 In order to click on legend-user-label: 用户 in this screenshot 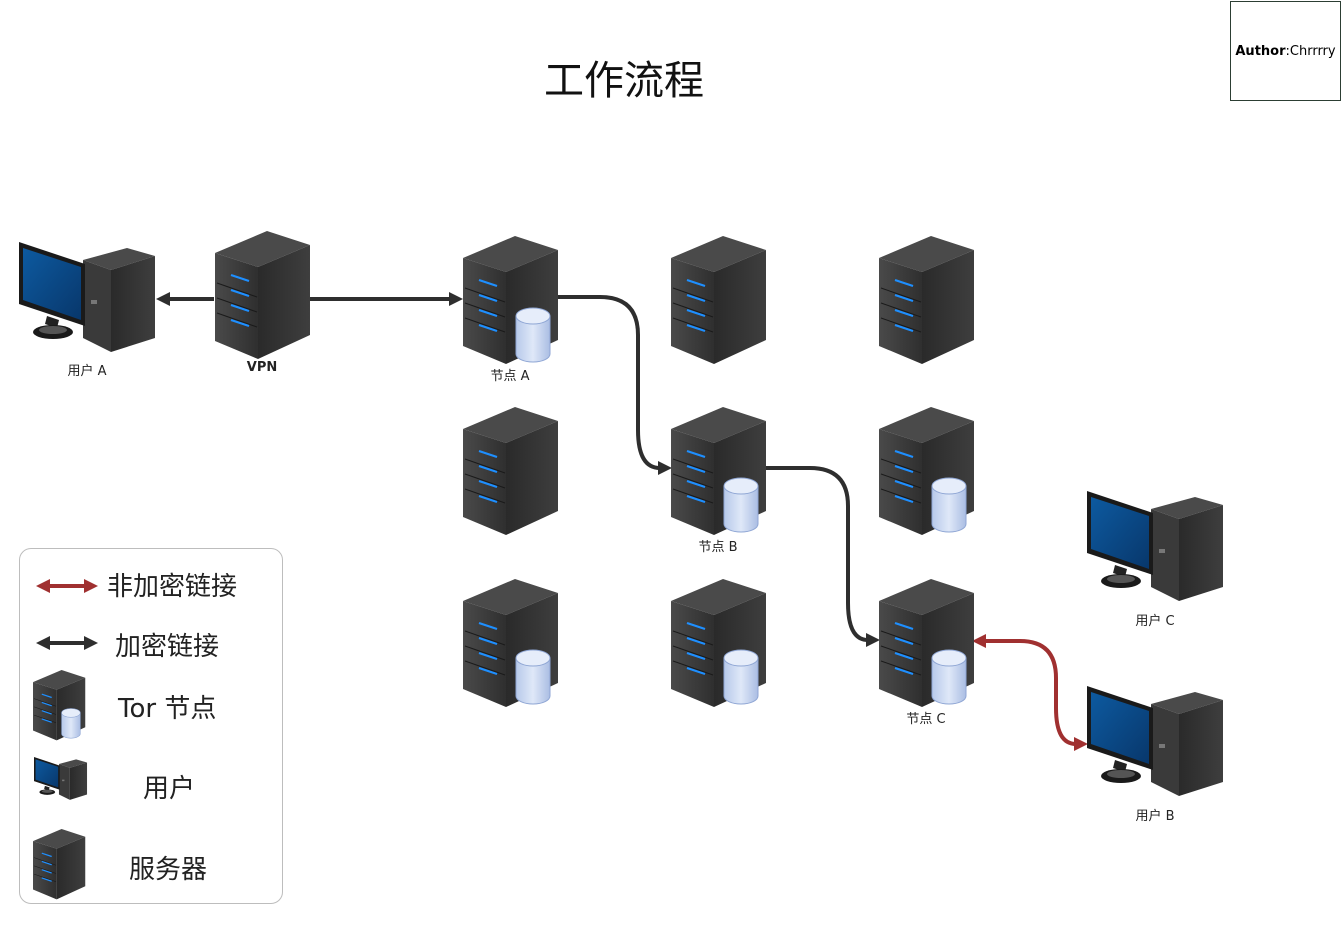, I will do `click(169, 789)`.